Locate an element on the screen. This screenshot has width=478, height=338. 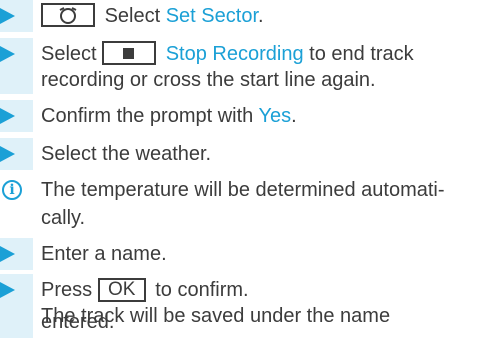
step-result-line2-row: entered. is located at coordinates (239, 324).